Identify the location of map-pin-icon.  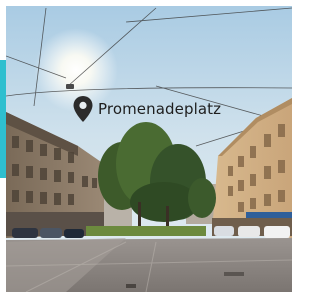
(83, 109).